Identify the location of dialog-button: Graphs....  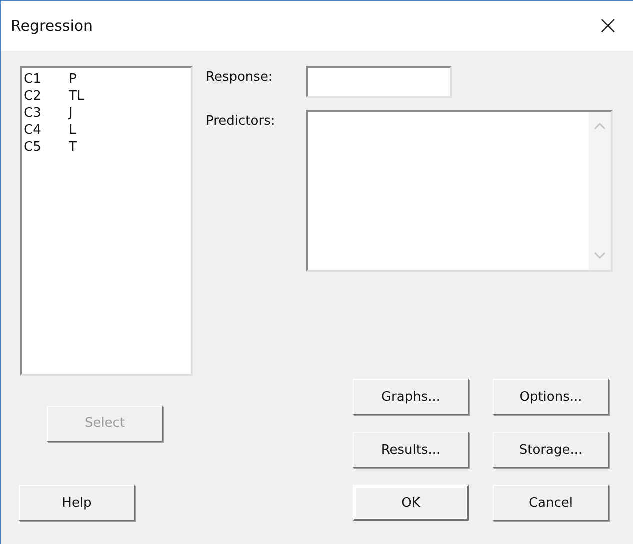
(411, 397).